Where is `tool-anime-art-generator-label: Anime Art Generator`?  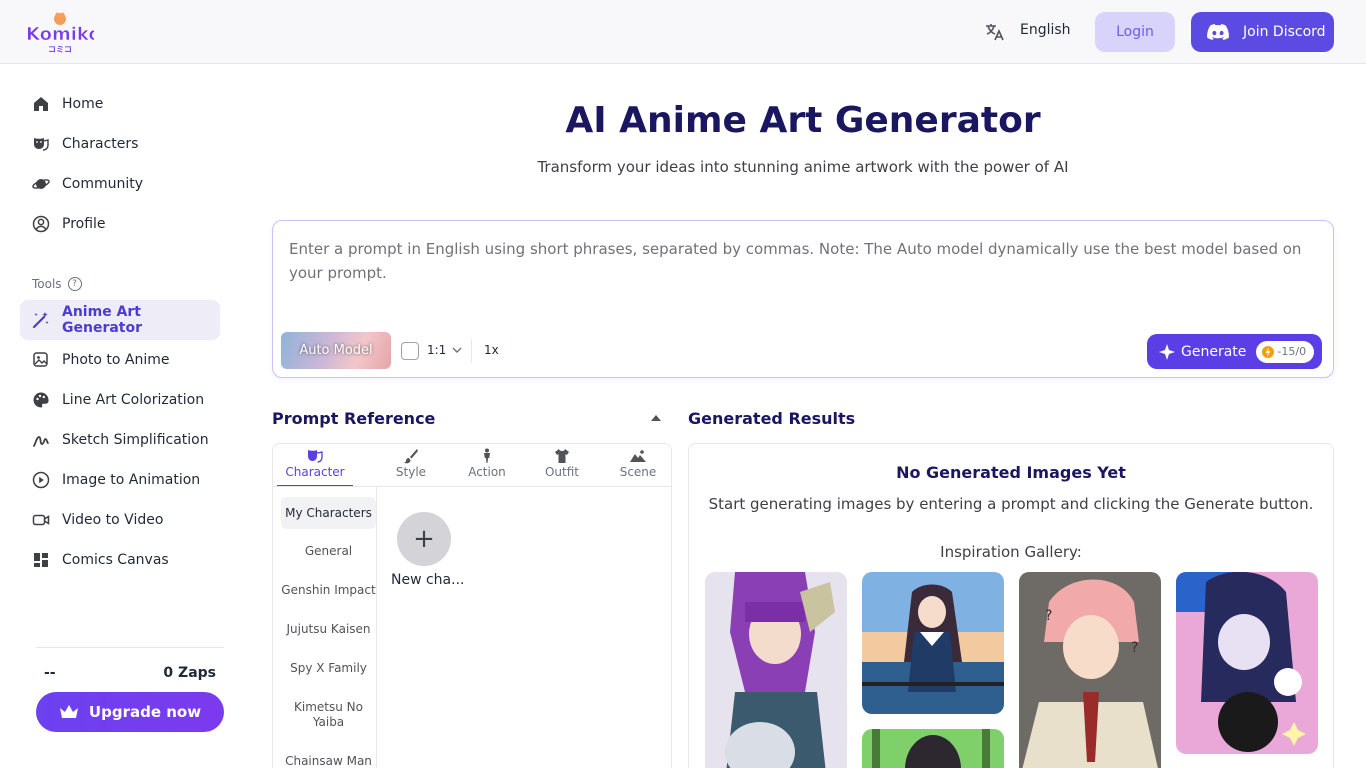
tool-anime-art-generator-label: Anime Art Generator is located at coordinates (102, 320).